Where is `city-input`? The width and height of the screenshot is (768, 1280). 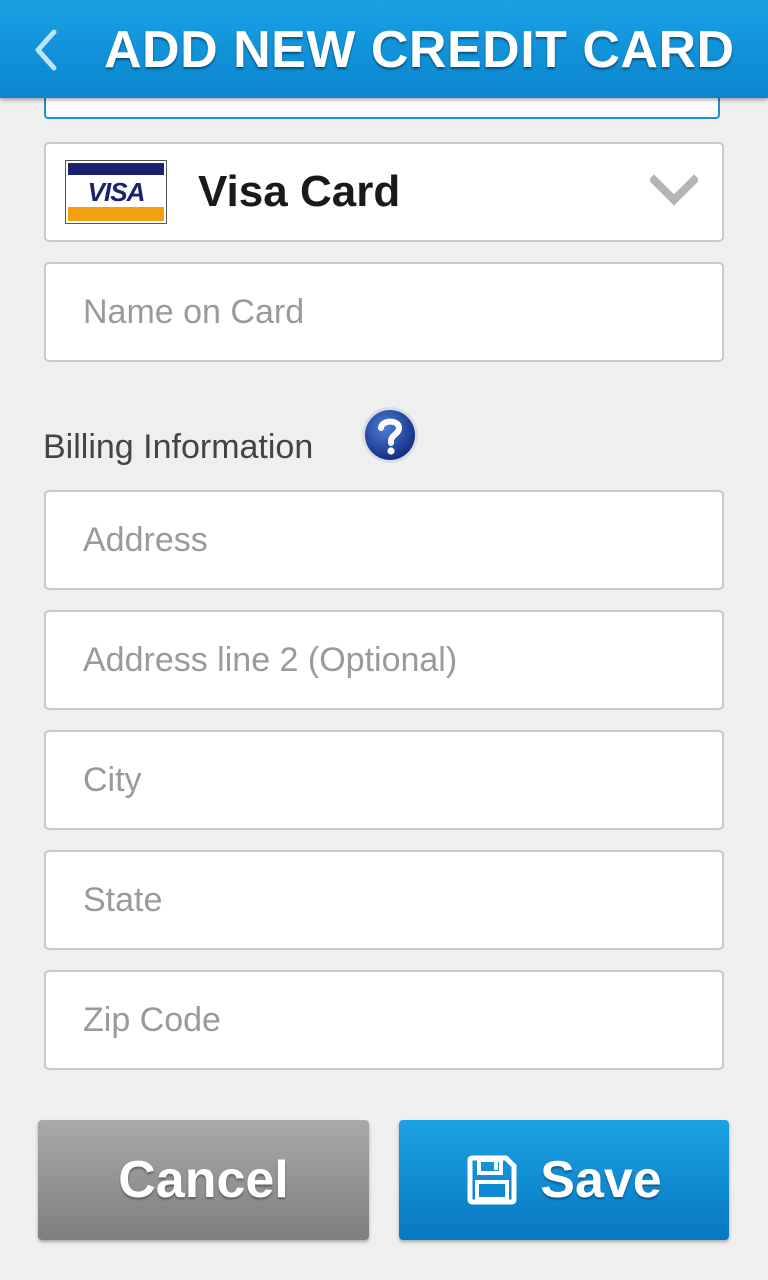
city-input is located at coordinates (384, 780).